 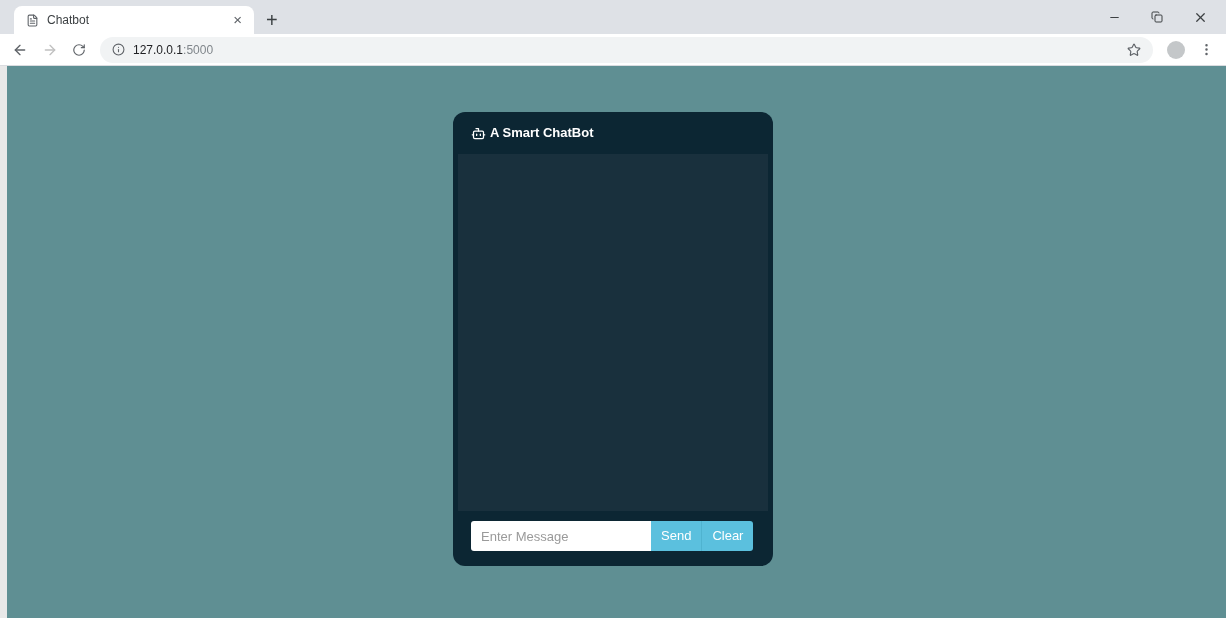 I want to click on chat-title: A Smart ChatBot, so click(x=542, y=133).